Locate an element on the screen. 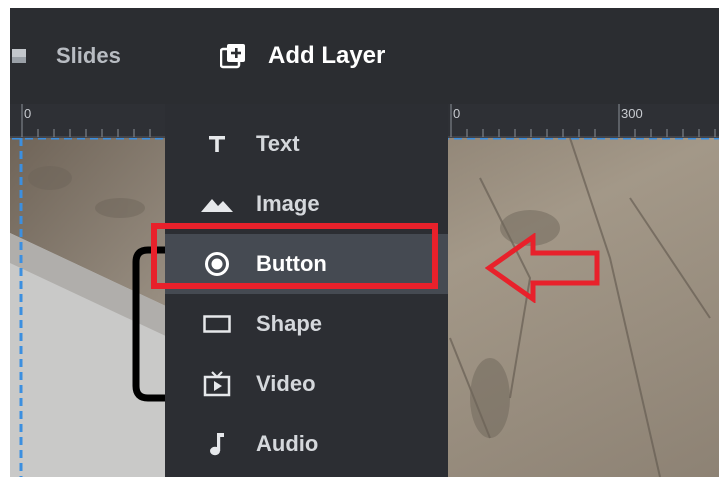  annotation-arrow-icon is located at coordinates (542, 268).